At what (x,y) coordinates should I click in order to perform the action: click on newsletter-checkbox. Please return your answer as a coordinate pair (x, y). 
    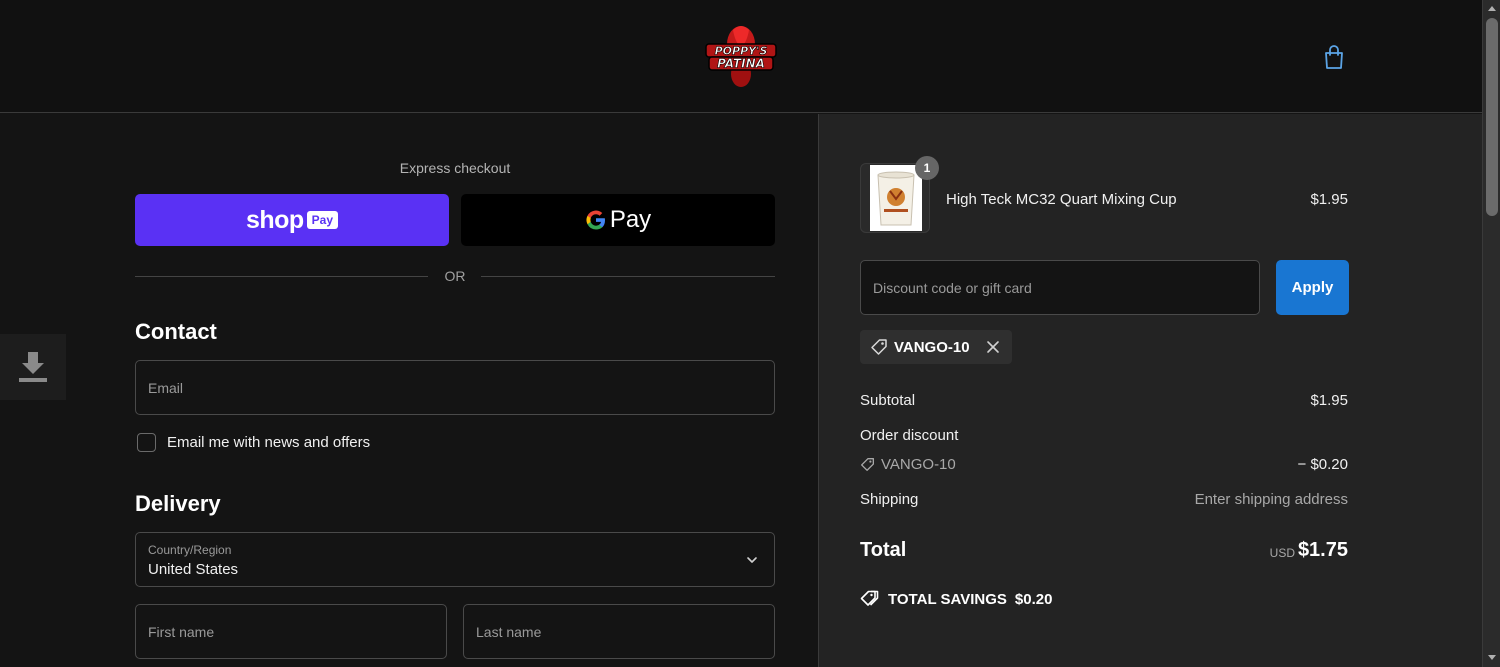
    Looking at the image, I should click on (146, 442).